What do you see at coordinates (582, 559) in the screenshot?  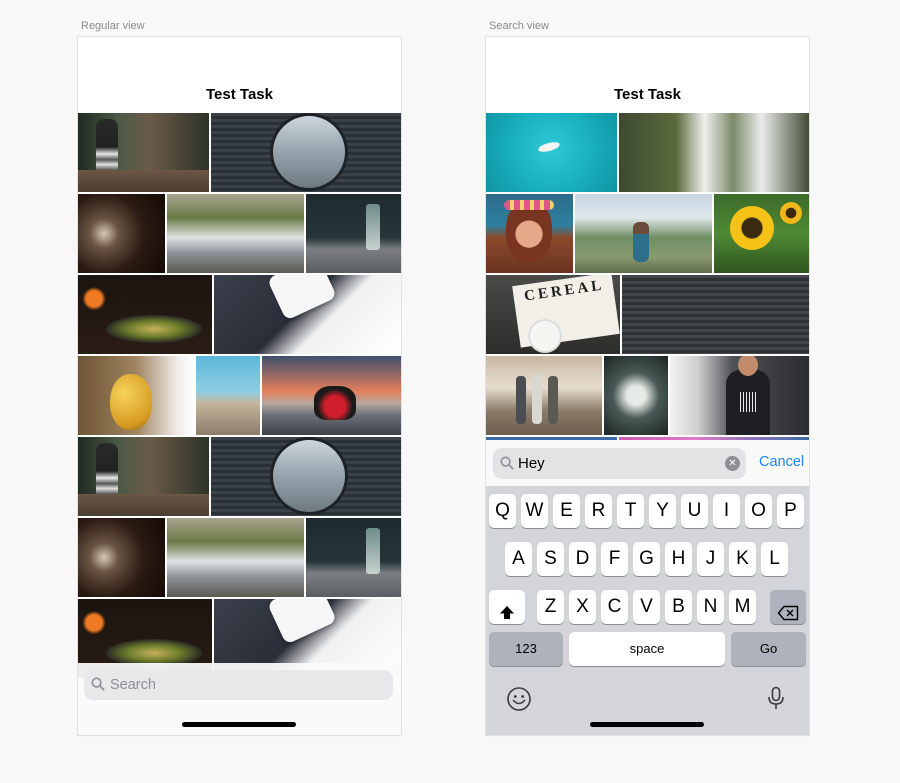 I see `key-d: D` at bounding box center [582, 559].